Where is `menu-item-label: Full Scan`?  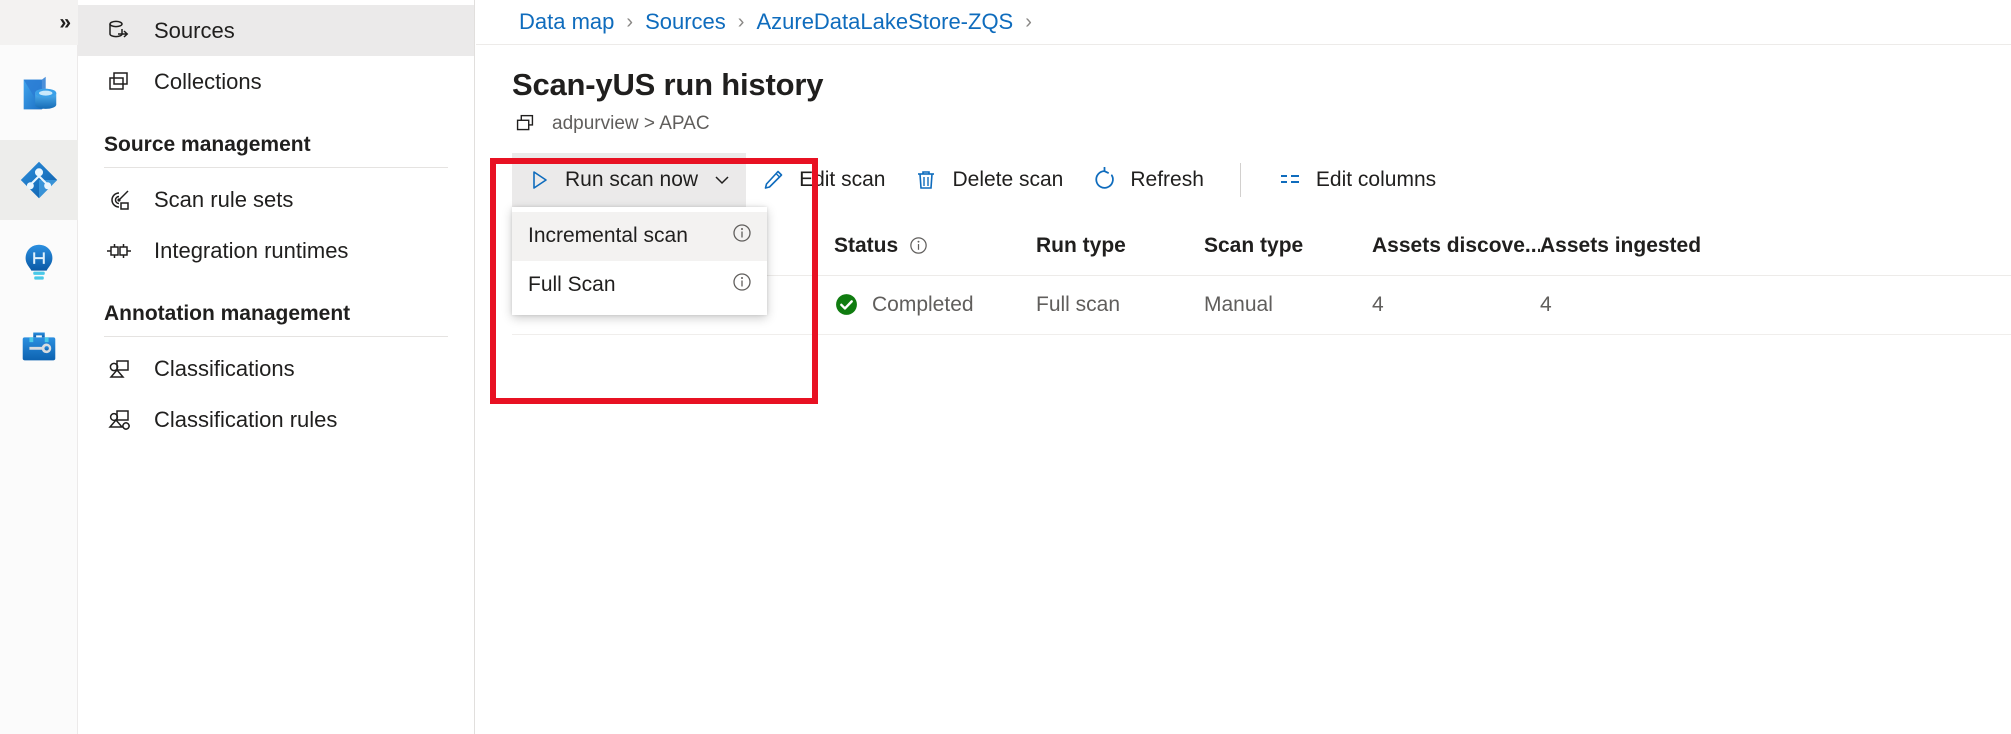 menu-item-label: Full Scan is located at coordinates (572, 285).